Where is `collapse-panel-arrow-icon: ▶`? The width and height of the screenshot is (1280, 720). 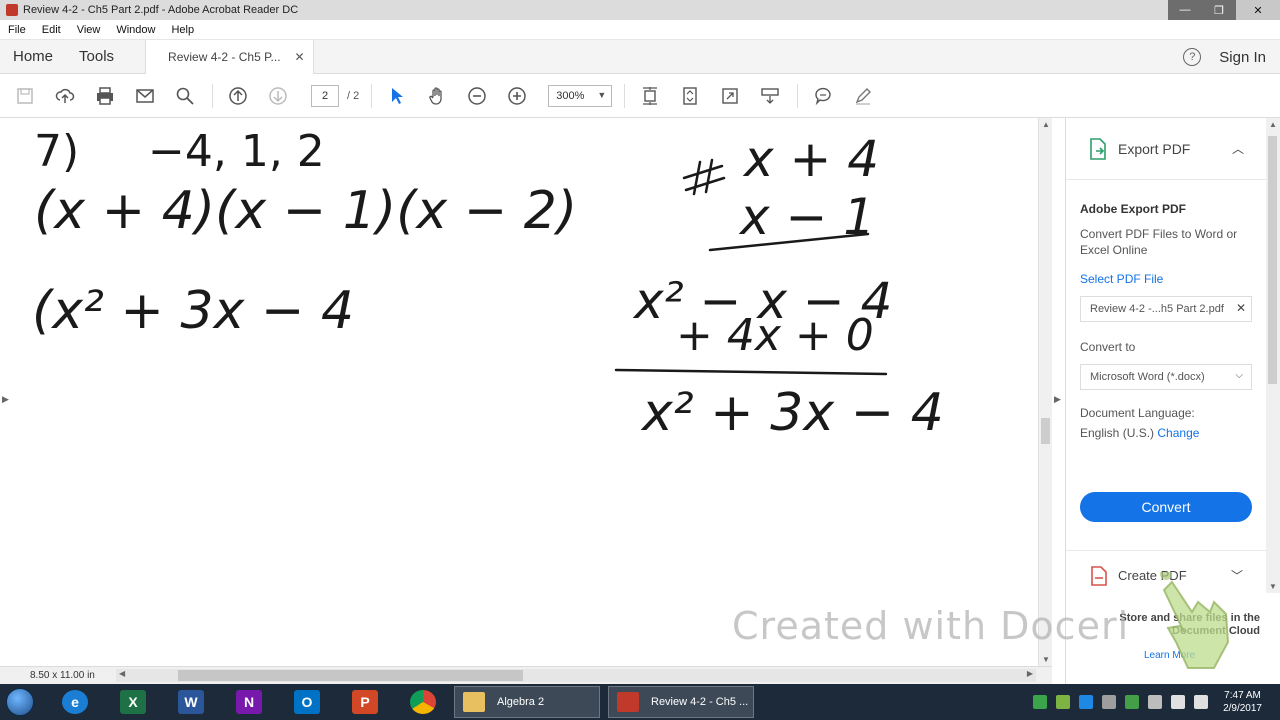 collapse-panel-arrow-icon: ▶ is located at coordinates (1057, 399).